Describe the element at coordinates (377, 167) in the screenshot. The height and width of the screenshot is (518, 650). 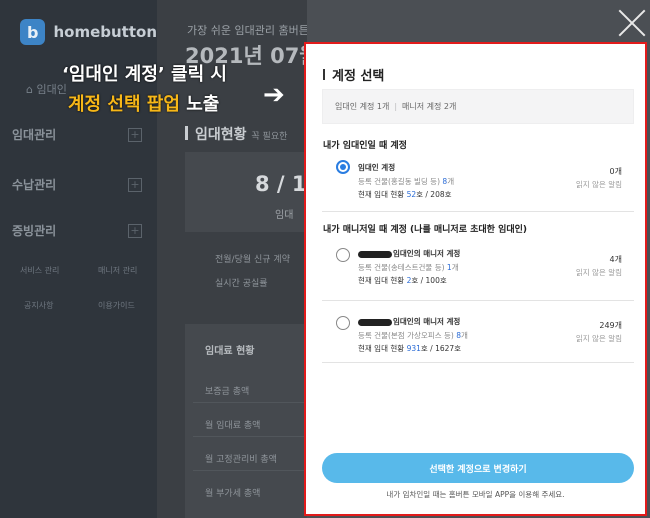
I see `account-name: 임대인 계정` at that location.